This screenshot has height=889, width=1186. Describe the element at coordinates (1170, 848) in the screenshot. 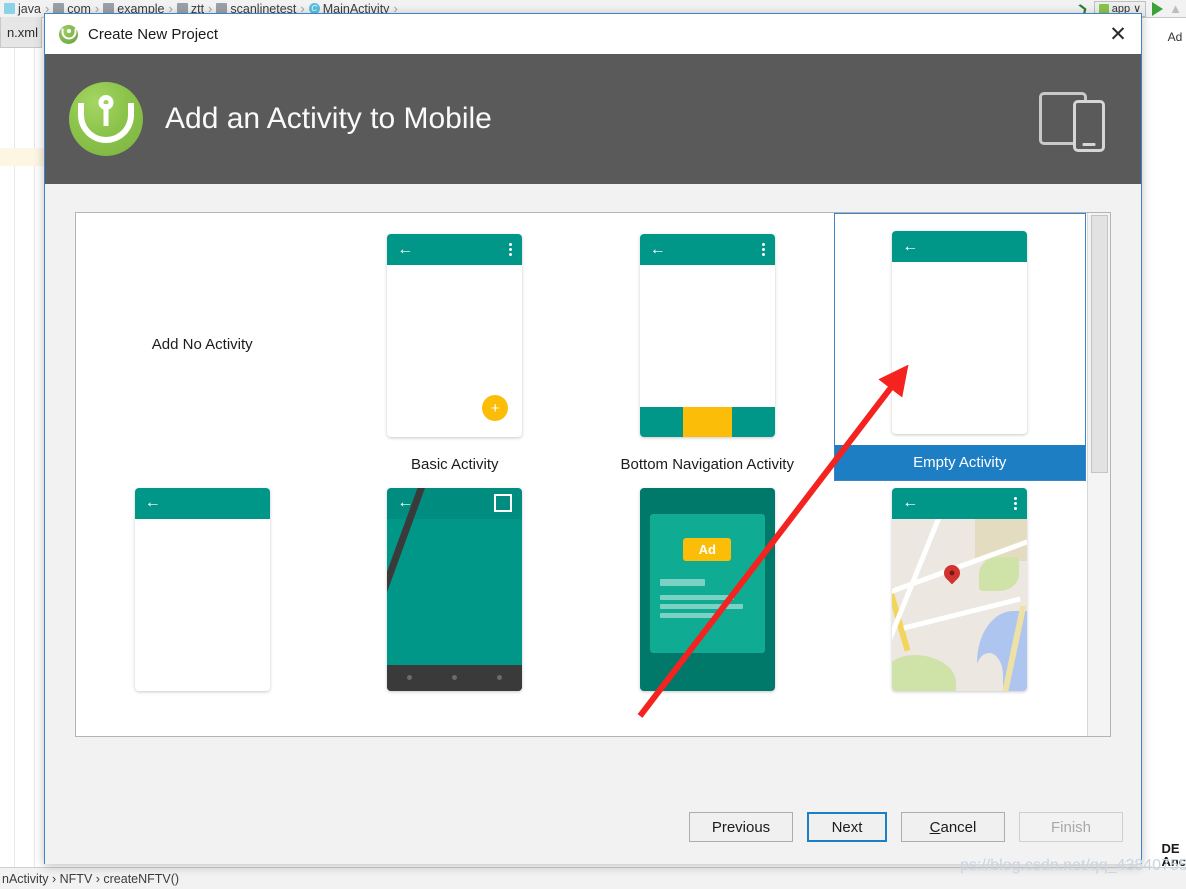

I see `ide-right-label-de: DE` at that location.